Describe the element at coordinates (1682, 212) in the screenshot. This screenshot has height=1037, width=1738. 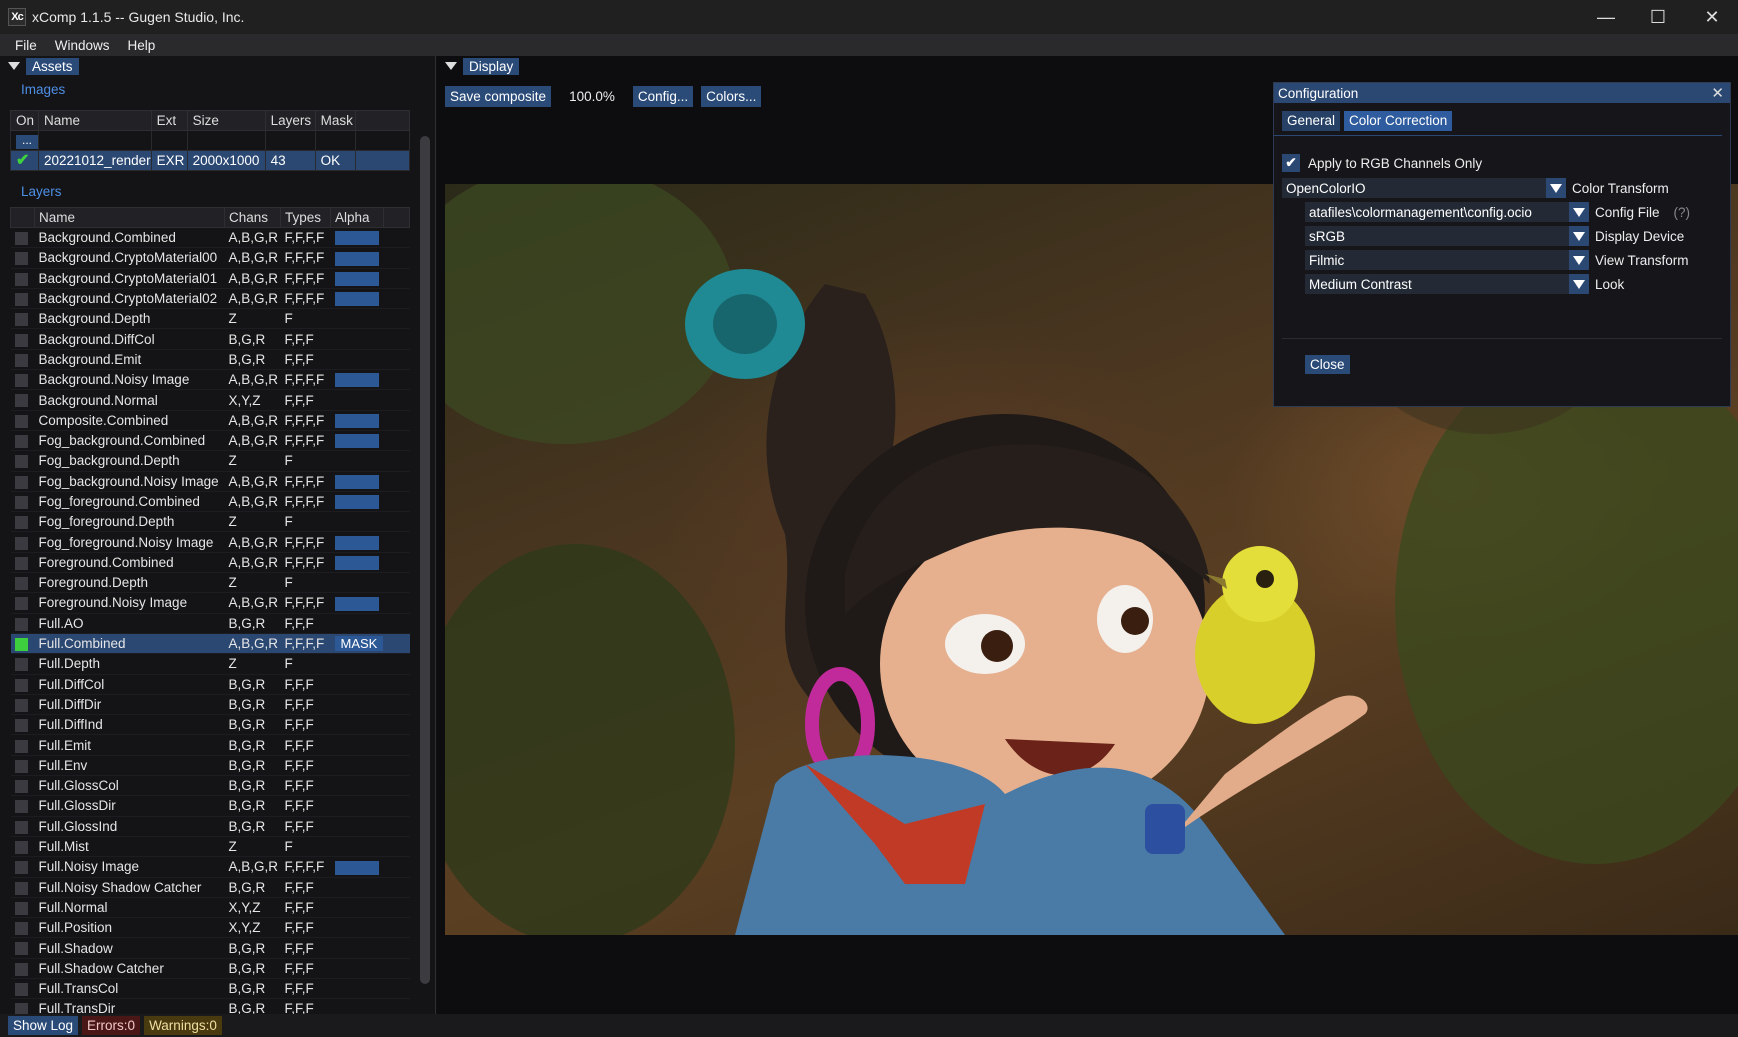
I see `help-icon: (?)` at that location.